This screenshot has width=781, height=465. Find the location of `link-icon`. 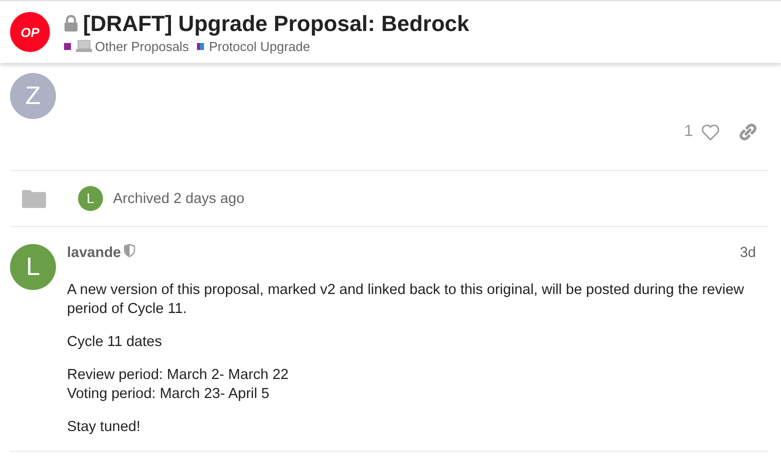

link-icon is located at coordinates (748, 132).